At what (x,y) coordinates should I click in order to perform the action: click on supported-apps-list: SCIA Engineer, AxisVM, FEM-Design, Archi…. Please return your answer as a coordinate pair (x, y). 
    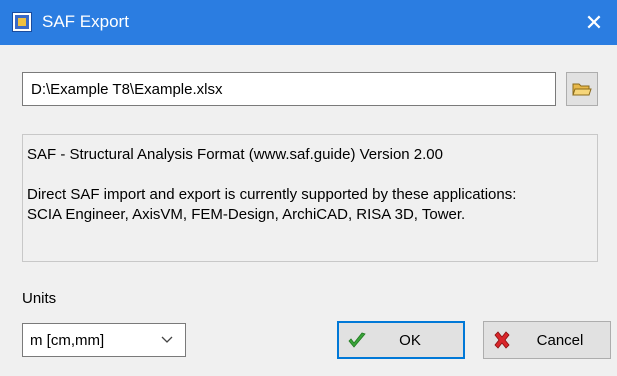
    Looking at the image, I should click on (246, 214).